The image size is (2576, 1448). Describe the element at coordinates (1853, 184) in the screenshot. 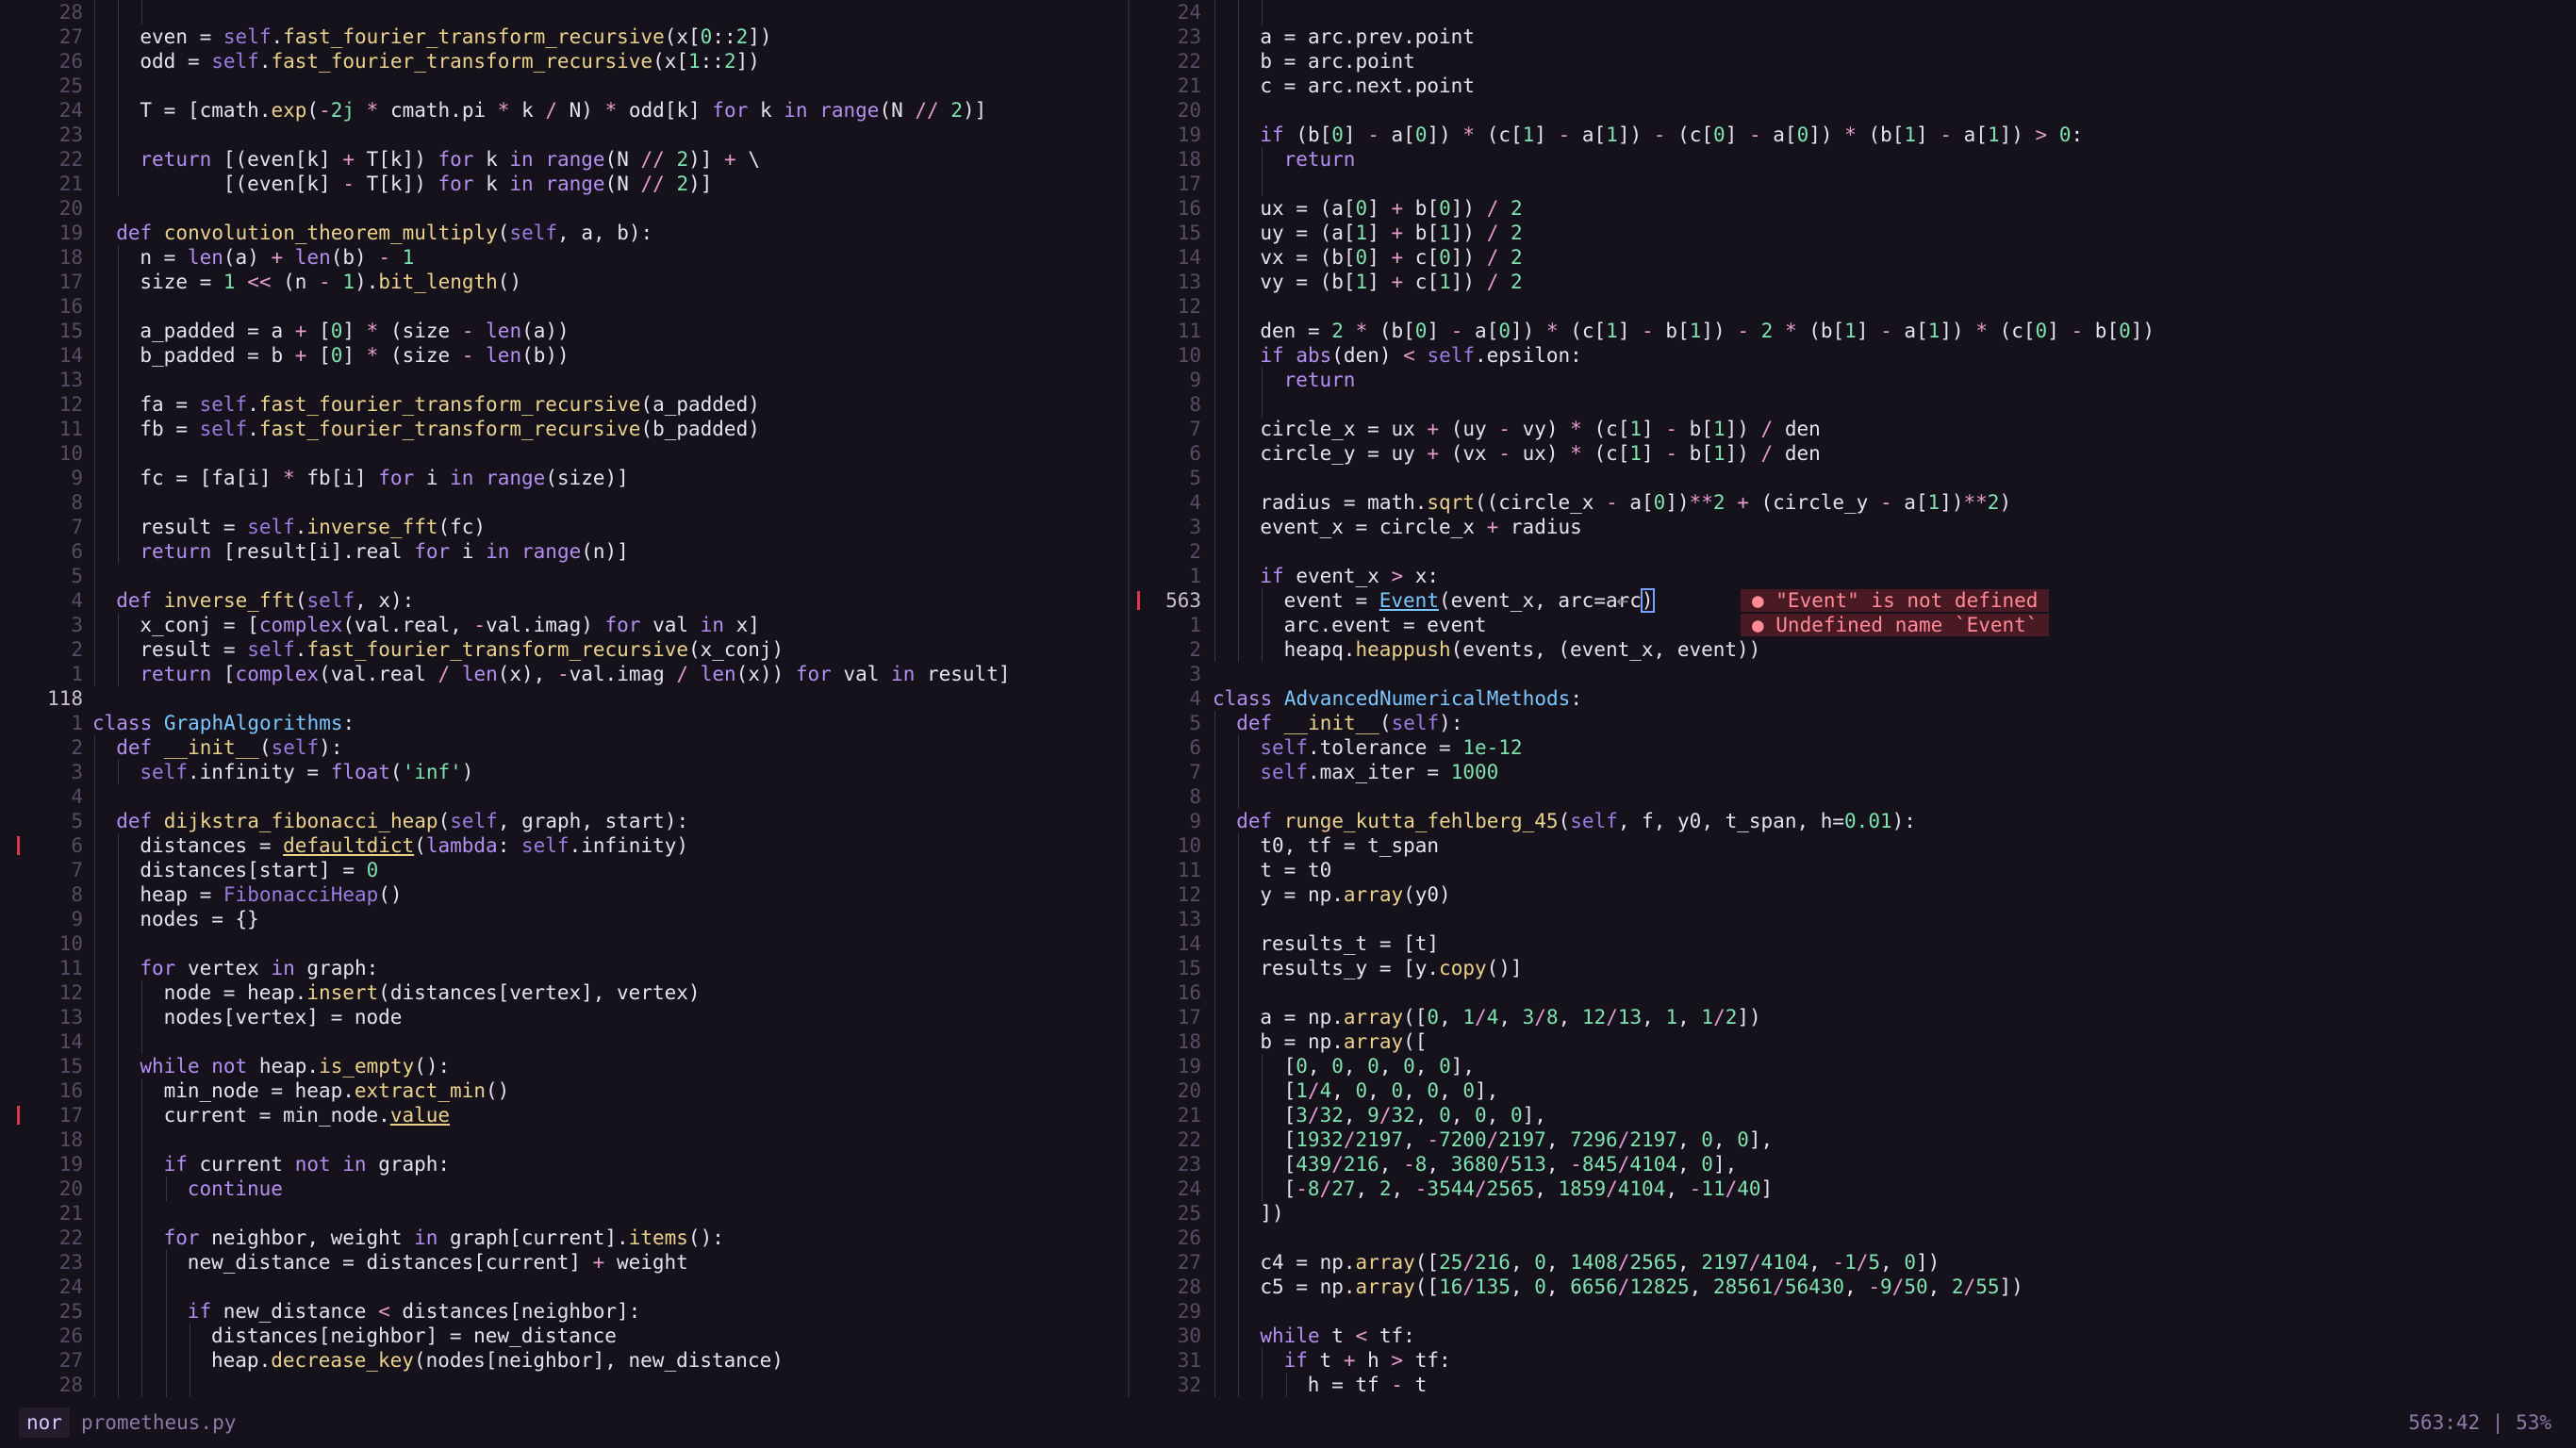

I see `code-line: 17` at that location.